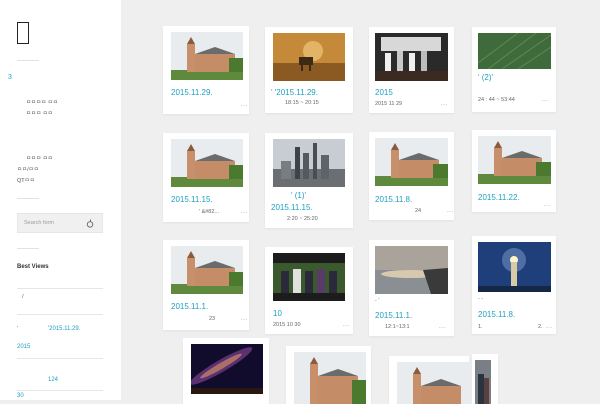  Describe the element at coordinates (287, 325) in the screenshot. I see `post-meta: 2015 10 30` at that location.